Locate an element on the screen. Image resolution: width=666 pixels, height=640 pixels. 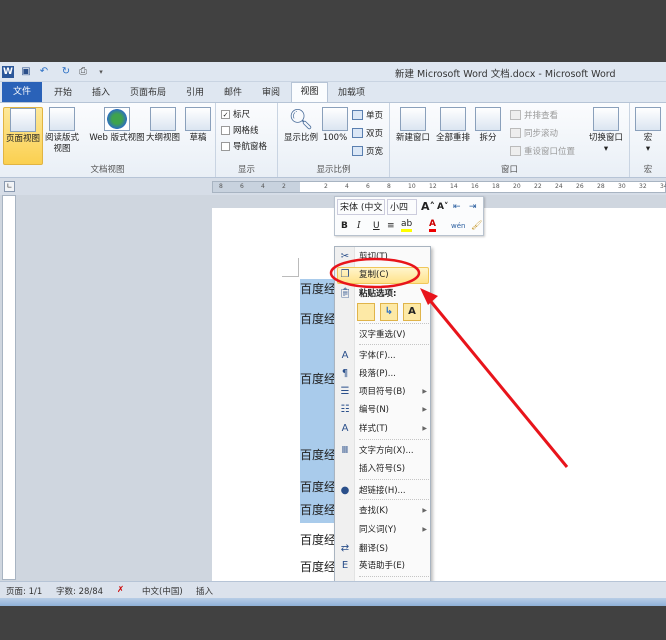
status-bar: 页面: 1/1 字数: 28/84 ✗ 中文(中国) 插入 is located at coordinates (333, 589).